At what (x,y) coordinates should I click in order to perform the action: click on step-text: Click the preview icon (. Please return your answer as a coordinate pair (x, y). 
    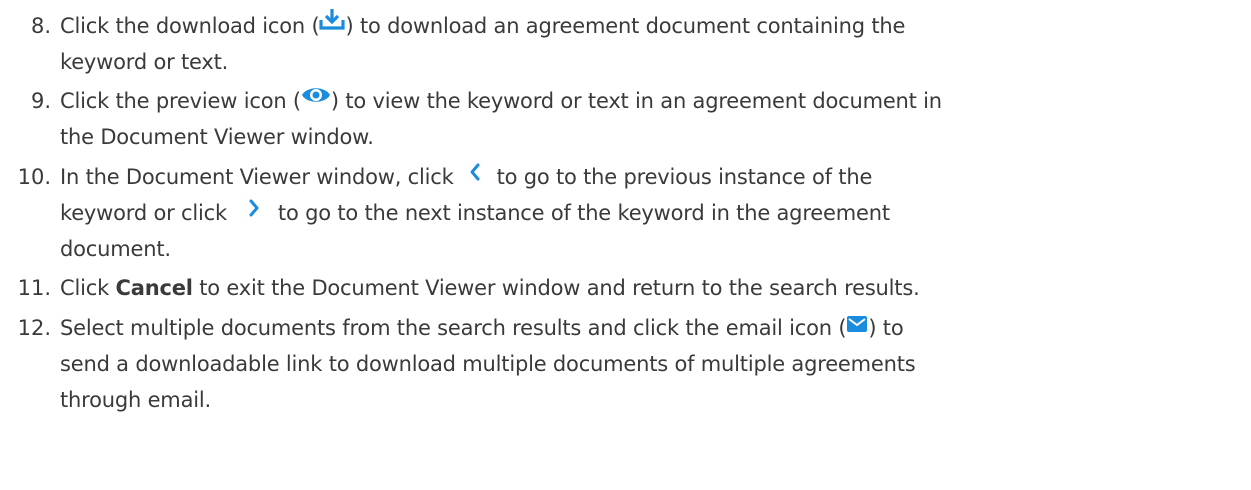
    Looking at the image, I should click on (180, 101).